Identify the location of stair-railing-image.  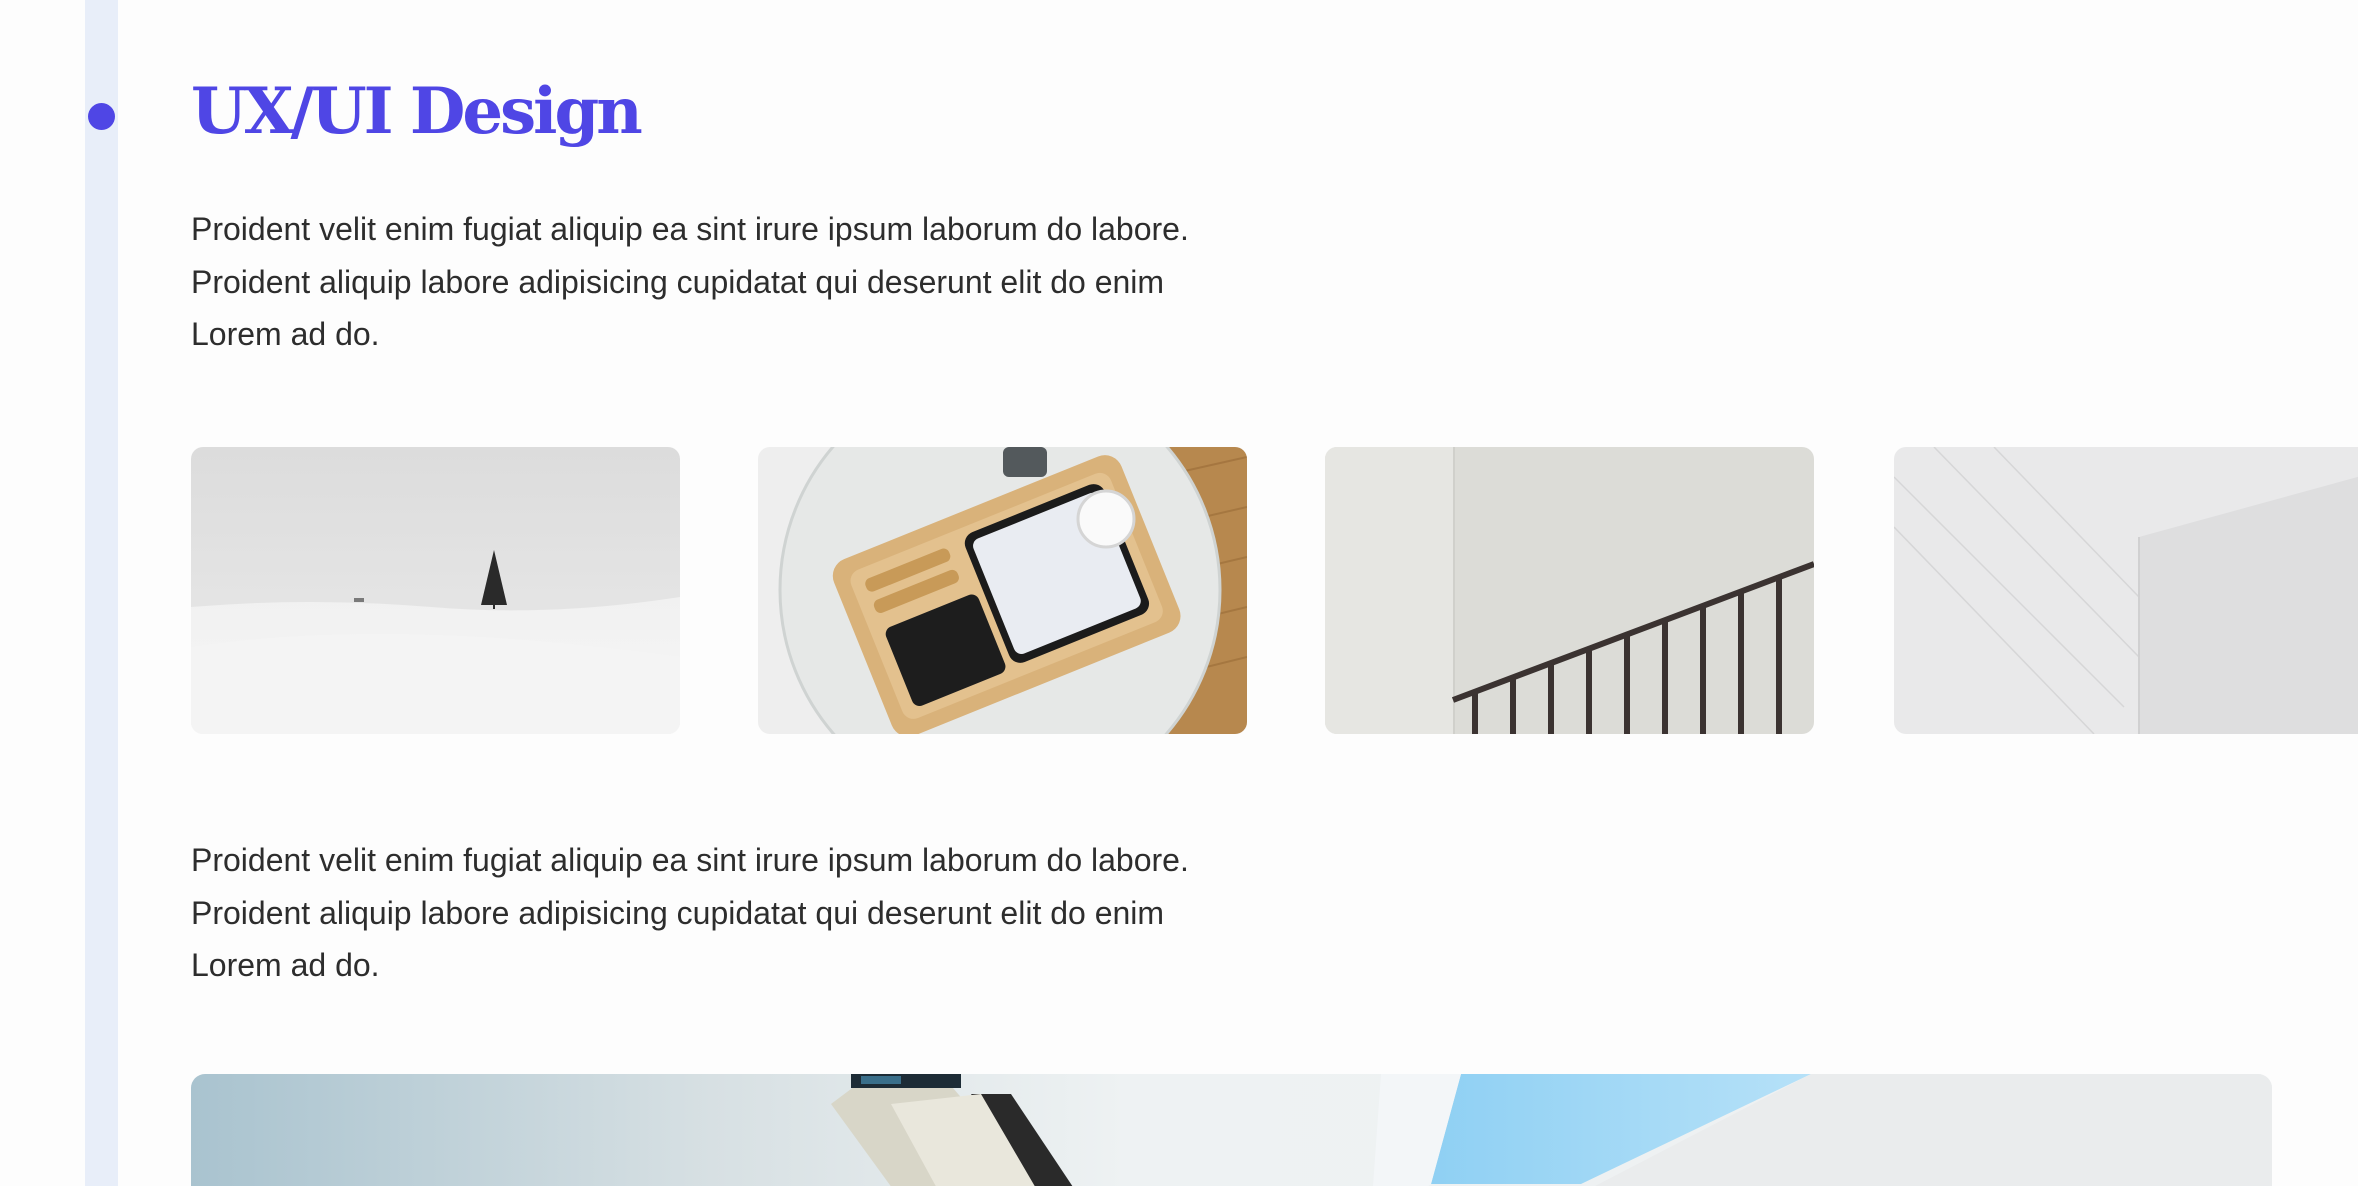
(1569, 590).